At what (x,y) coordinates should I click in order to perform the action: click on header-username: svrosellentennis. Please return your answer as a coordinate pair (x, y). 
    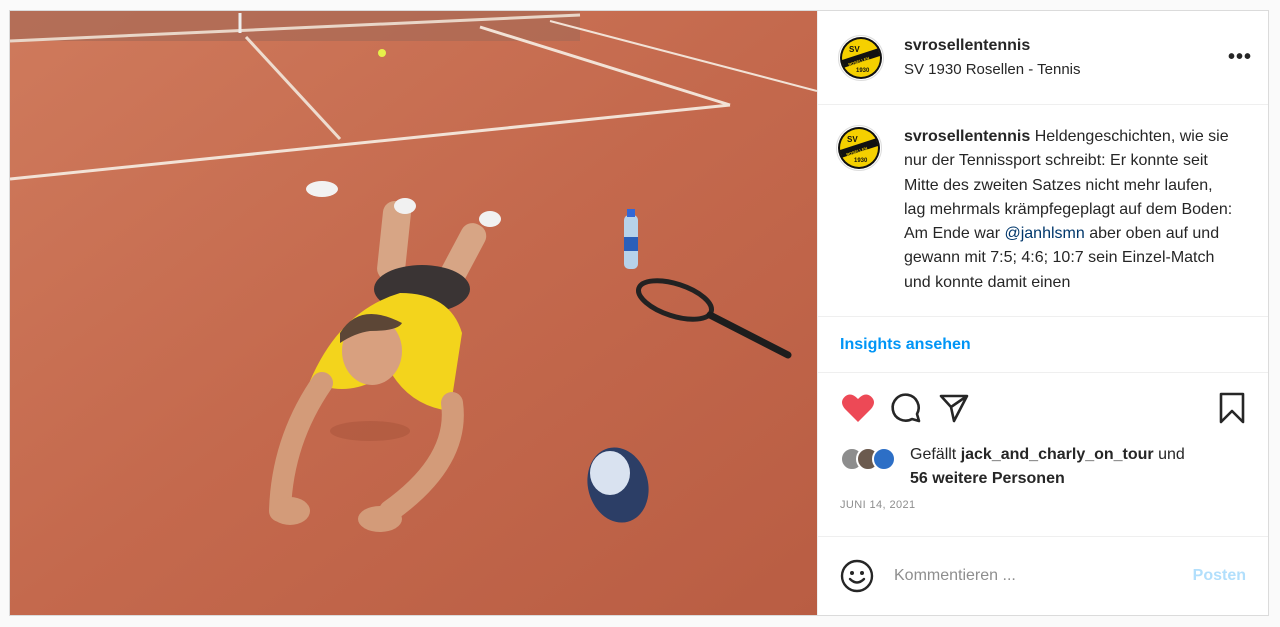
    Looking at the image, I should click on (1066, 46).